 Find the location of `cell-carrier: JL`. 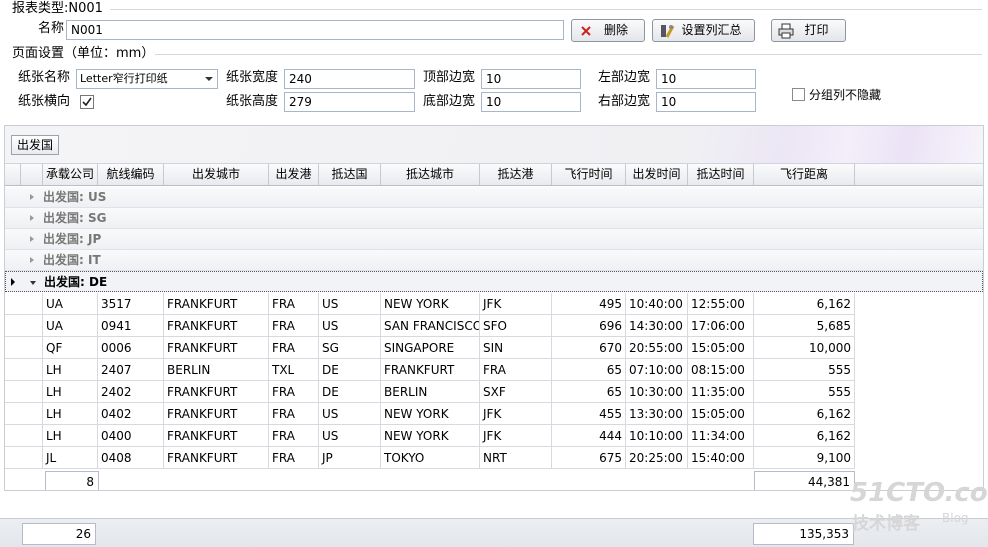

cell-carrier: JL is located at coordinates (70, 458).